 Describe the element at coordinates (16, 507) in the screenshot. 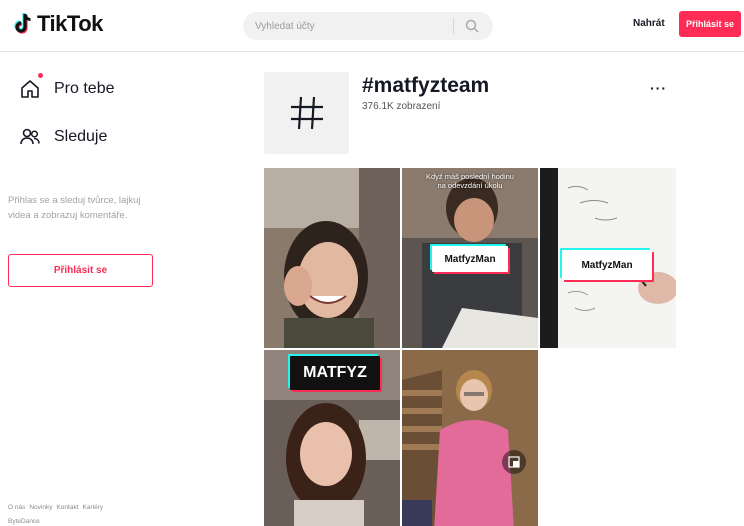

I see `footer-link-about: O nás` at that location.